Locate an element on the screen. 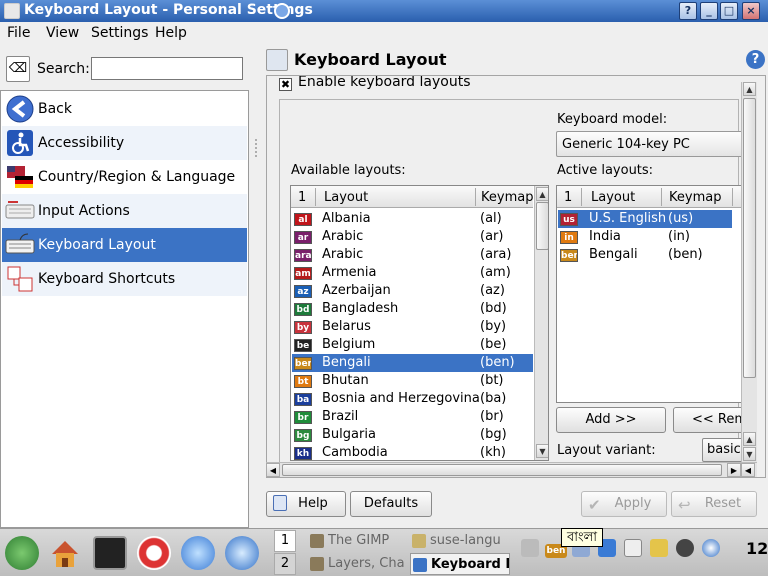  help-lifebuoy-icon is located at coordinates (154, 553).